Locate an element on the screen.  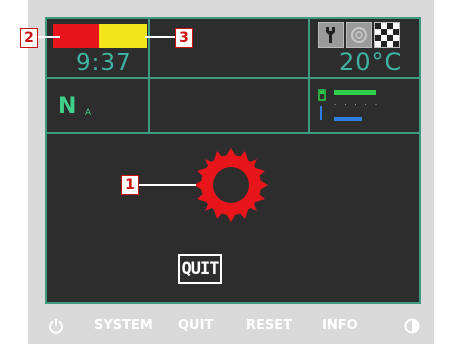
system-softkey: SYSTEM is located at coordinates (123, 325).